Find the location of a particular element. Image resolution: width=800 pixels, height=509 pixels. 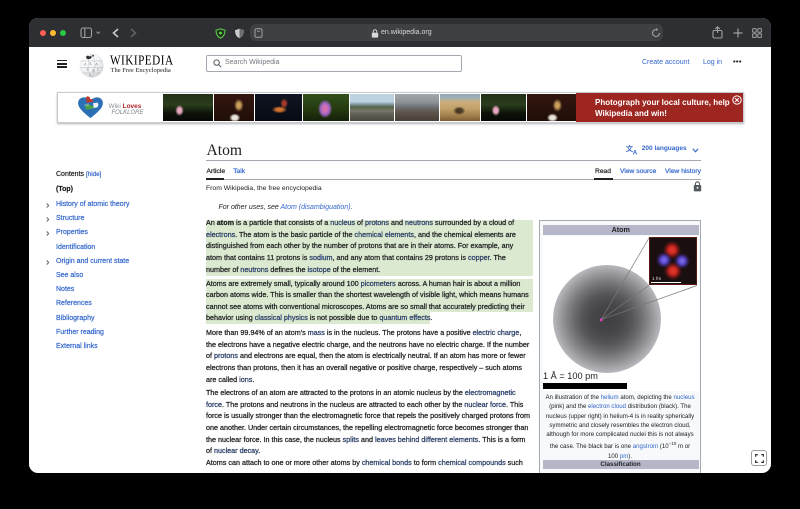

svg-text: Ω is located at coordinates (90, 74).